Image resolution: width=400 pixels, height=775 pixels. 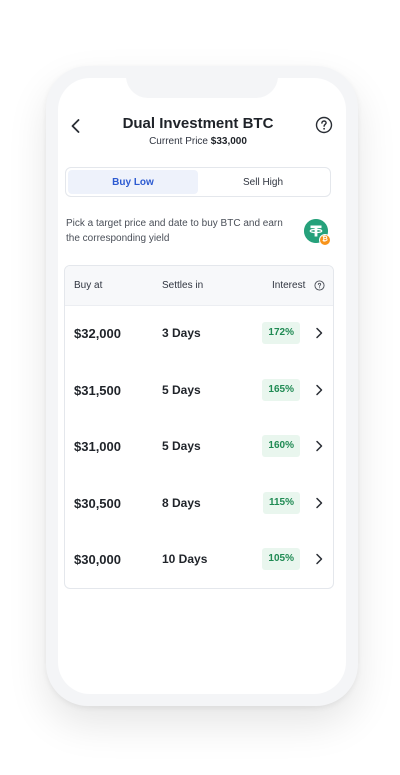 I want to click on page-title: Dual Investment BTC, so click(x=198, y=123).